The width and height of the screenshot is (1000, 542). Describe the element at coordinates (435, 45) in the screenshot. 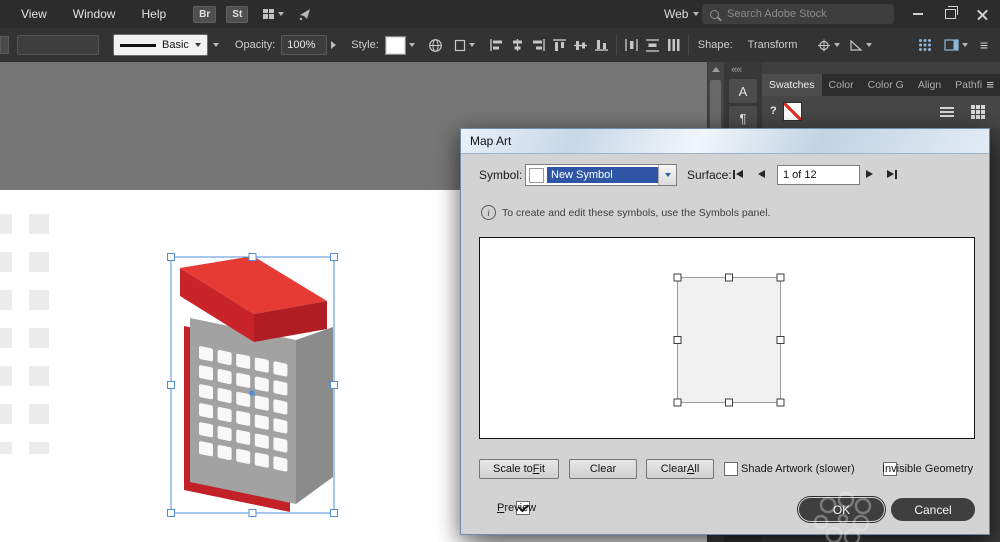

I see `document-setup-button` at that location.